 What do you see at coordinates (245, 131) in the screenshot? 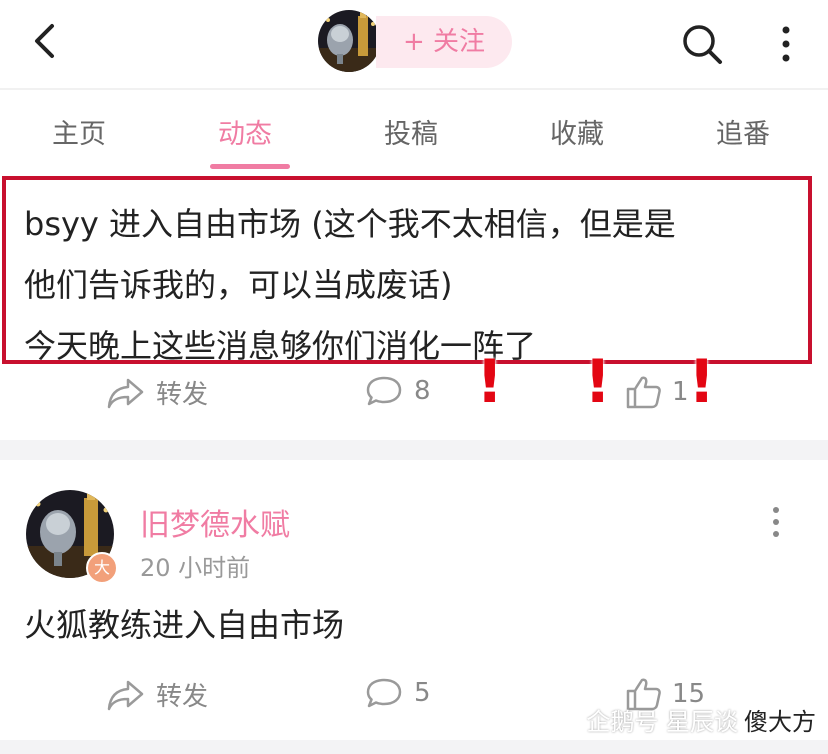
I see `tab-dynamic: 动态` at bounding box center [245, 131].